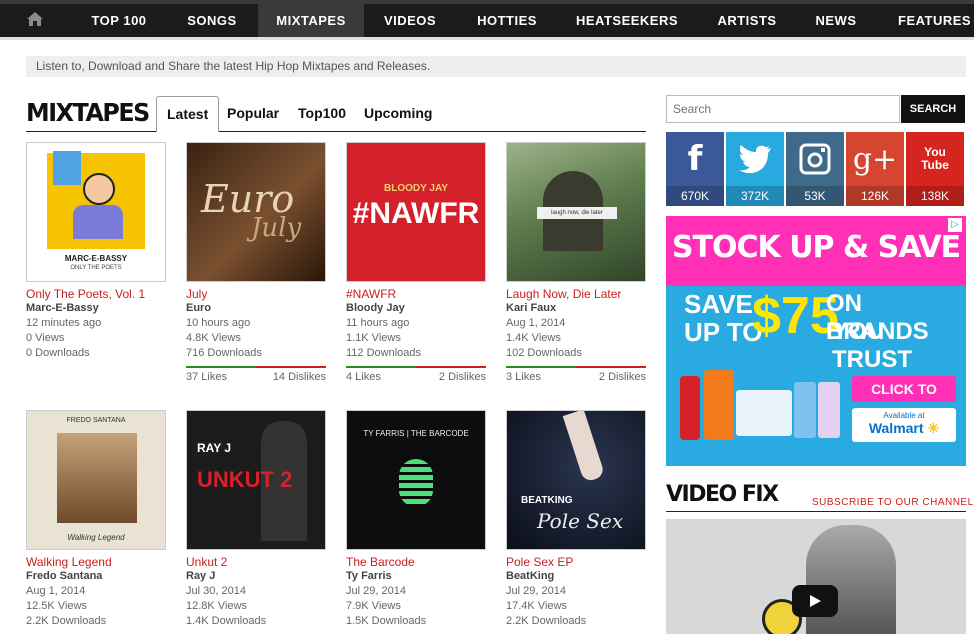 The image size is (974, 634). I want to click on social-instagram: 53K, so click(815, 169).